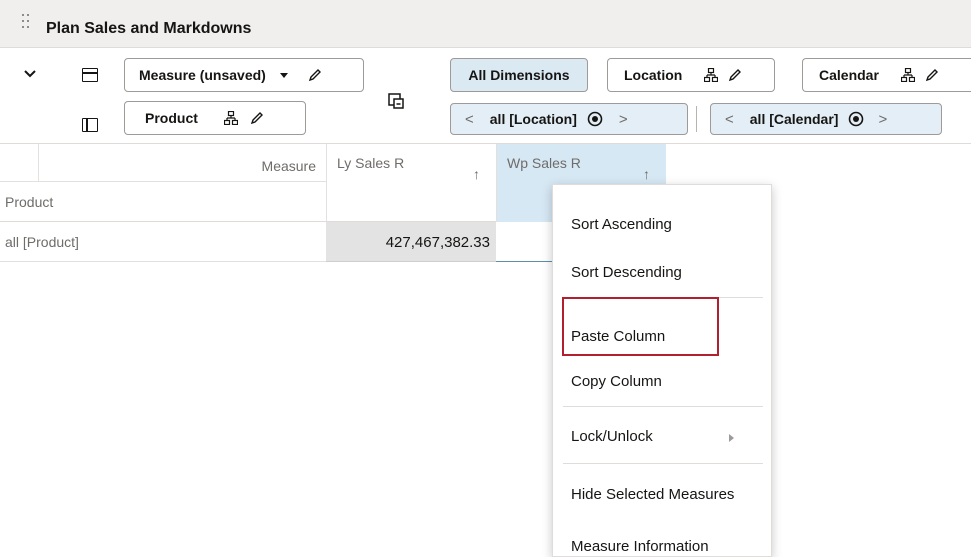 This screenshot has height=557, width=971. Describe the element at coordinates (616, 381) in the screenshot. I see `menu-item-copy-column: Copy Column` at that location.